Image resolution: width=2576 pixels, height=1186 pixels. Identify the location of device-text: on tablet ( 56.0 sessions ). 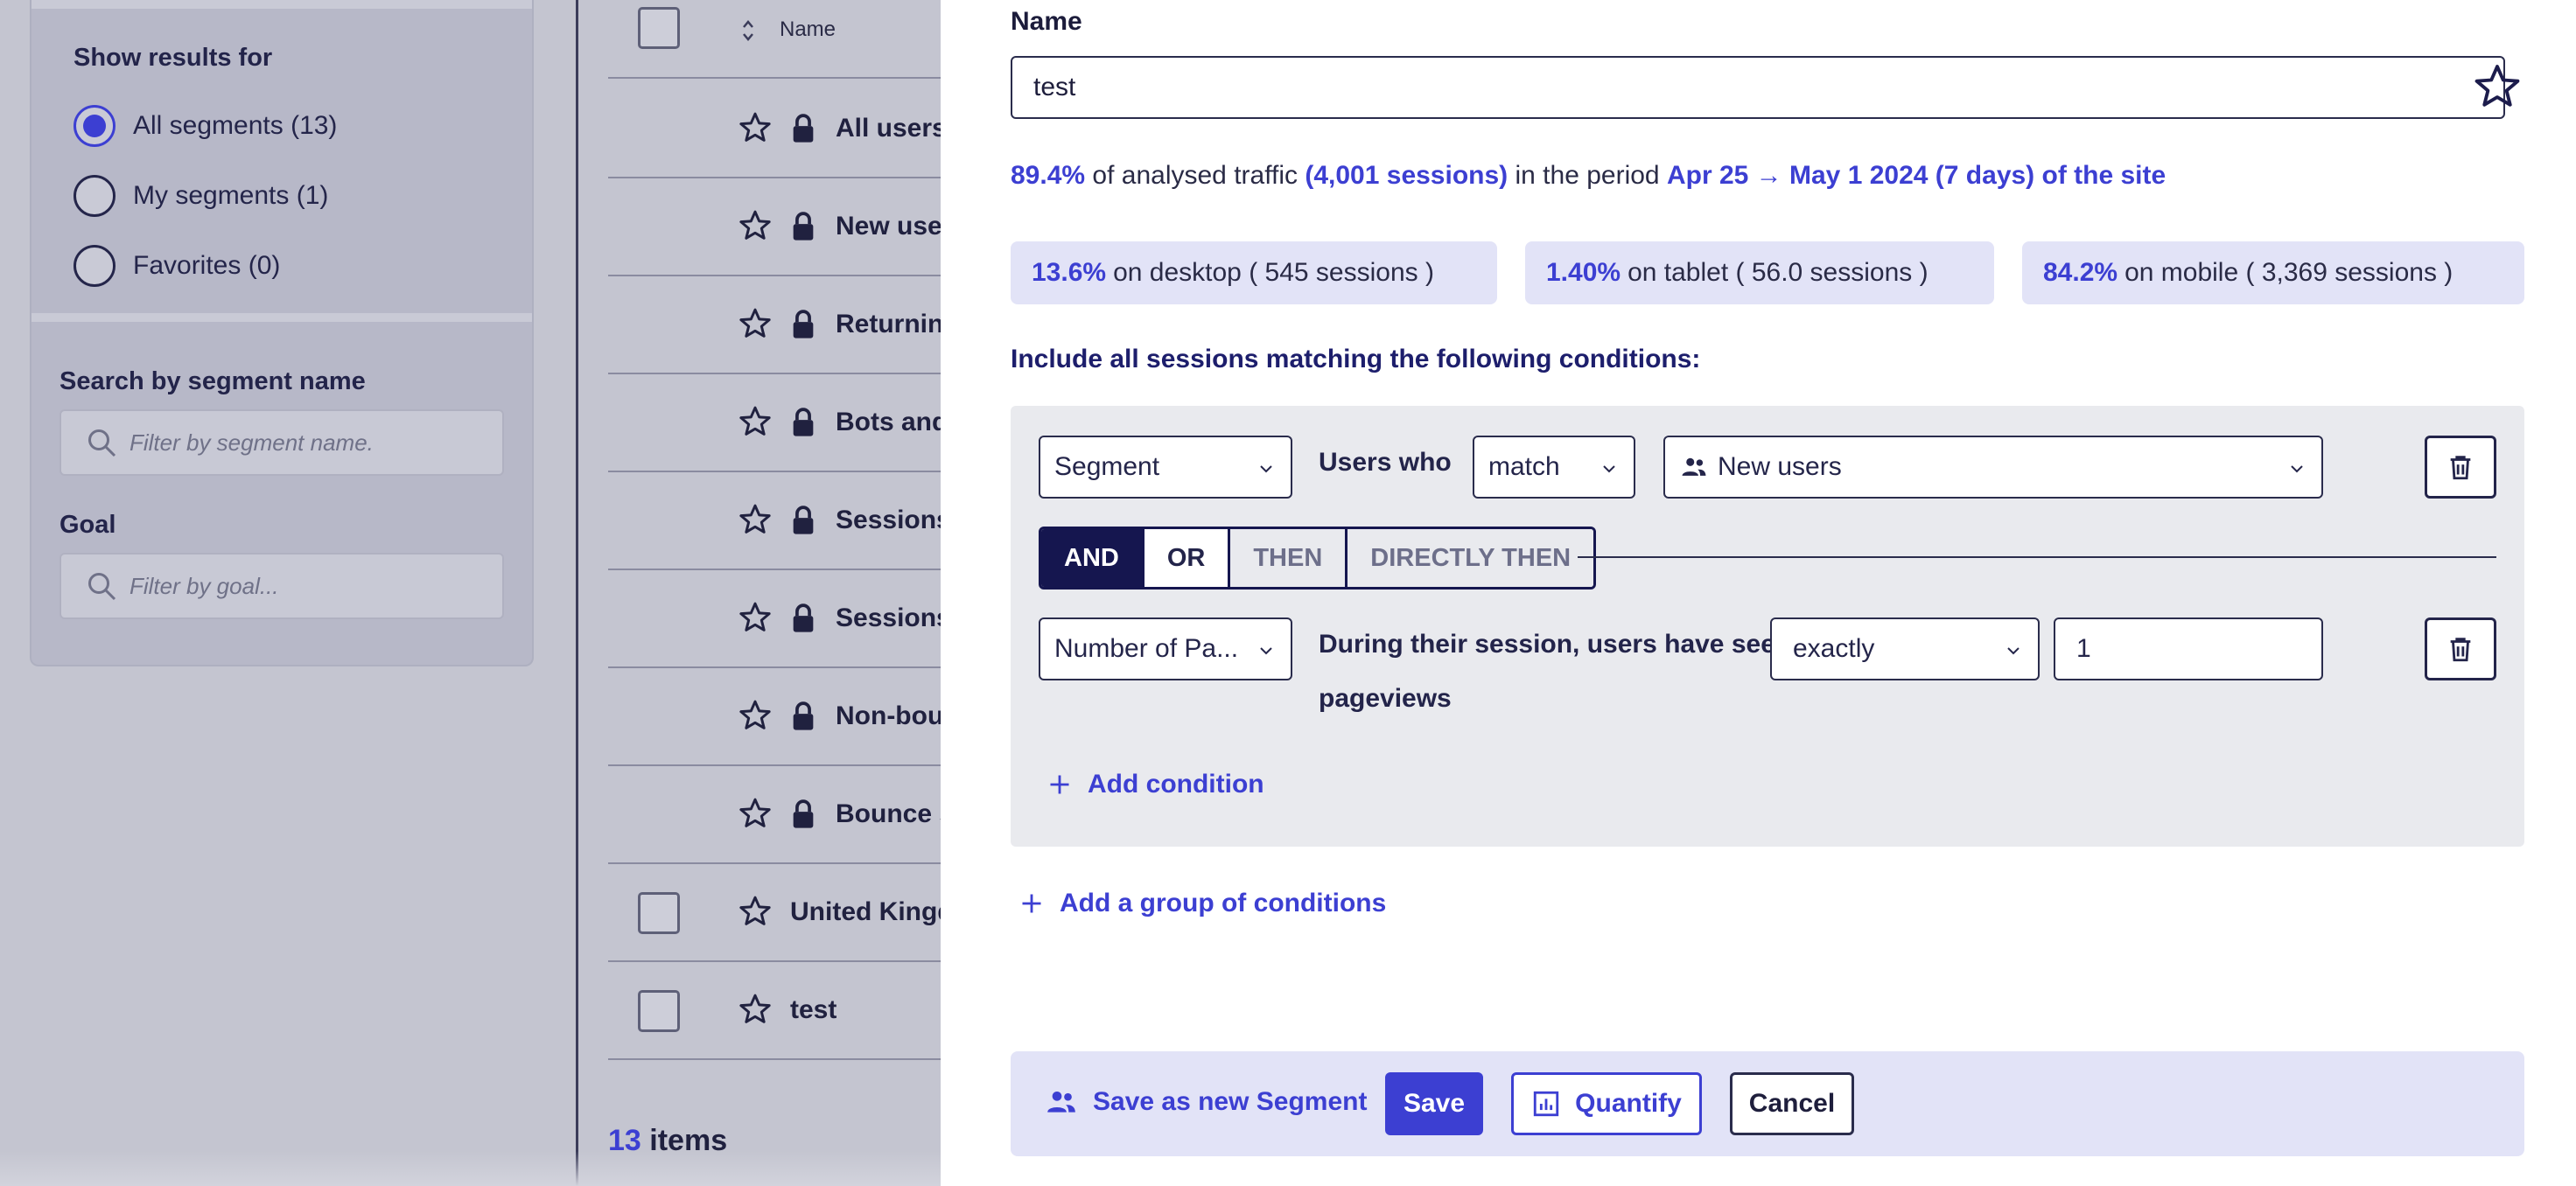
(1778, 272).